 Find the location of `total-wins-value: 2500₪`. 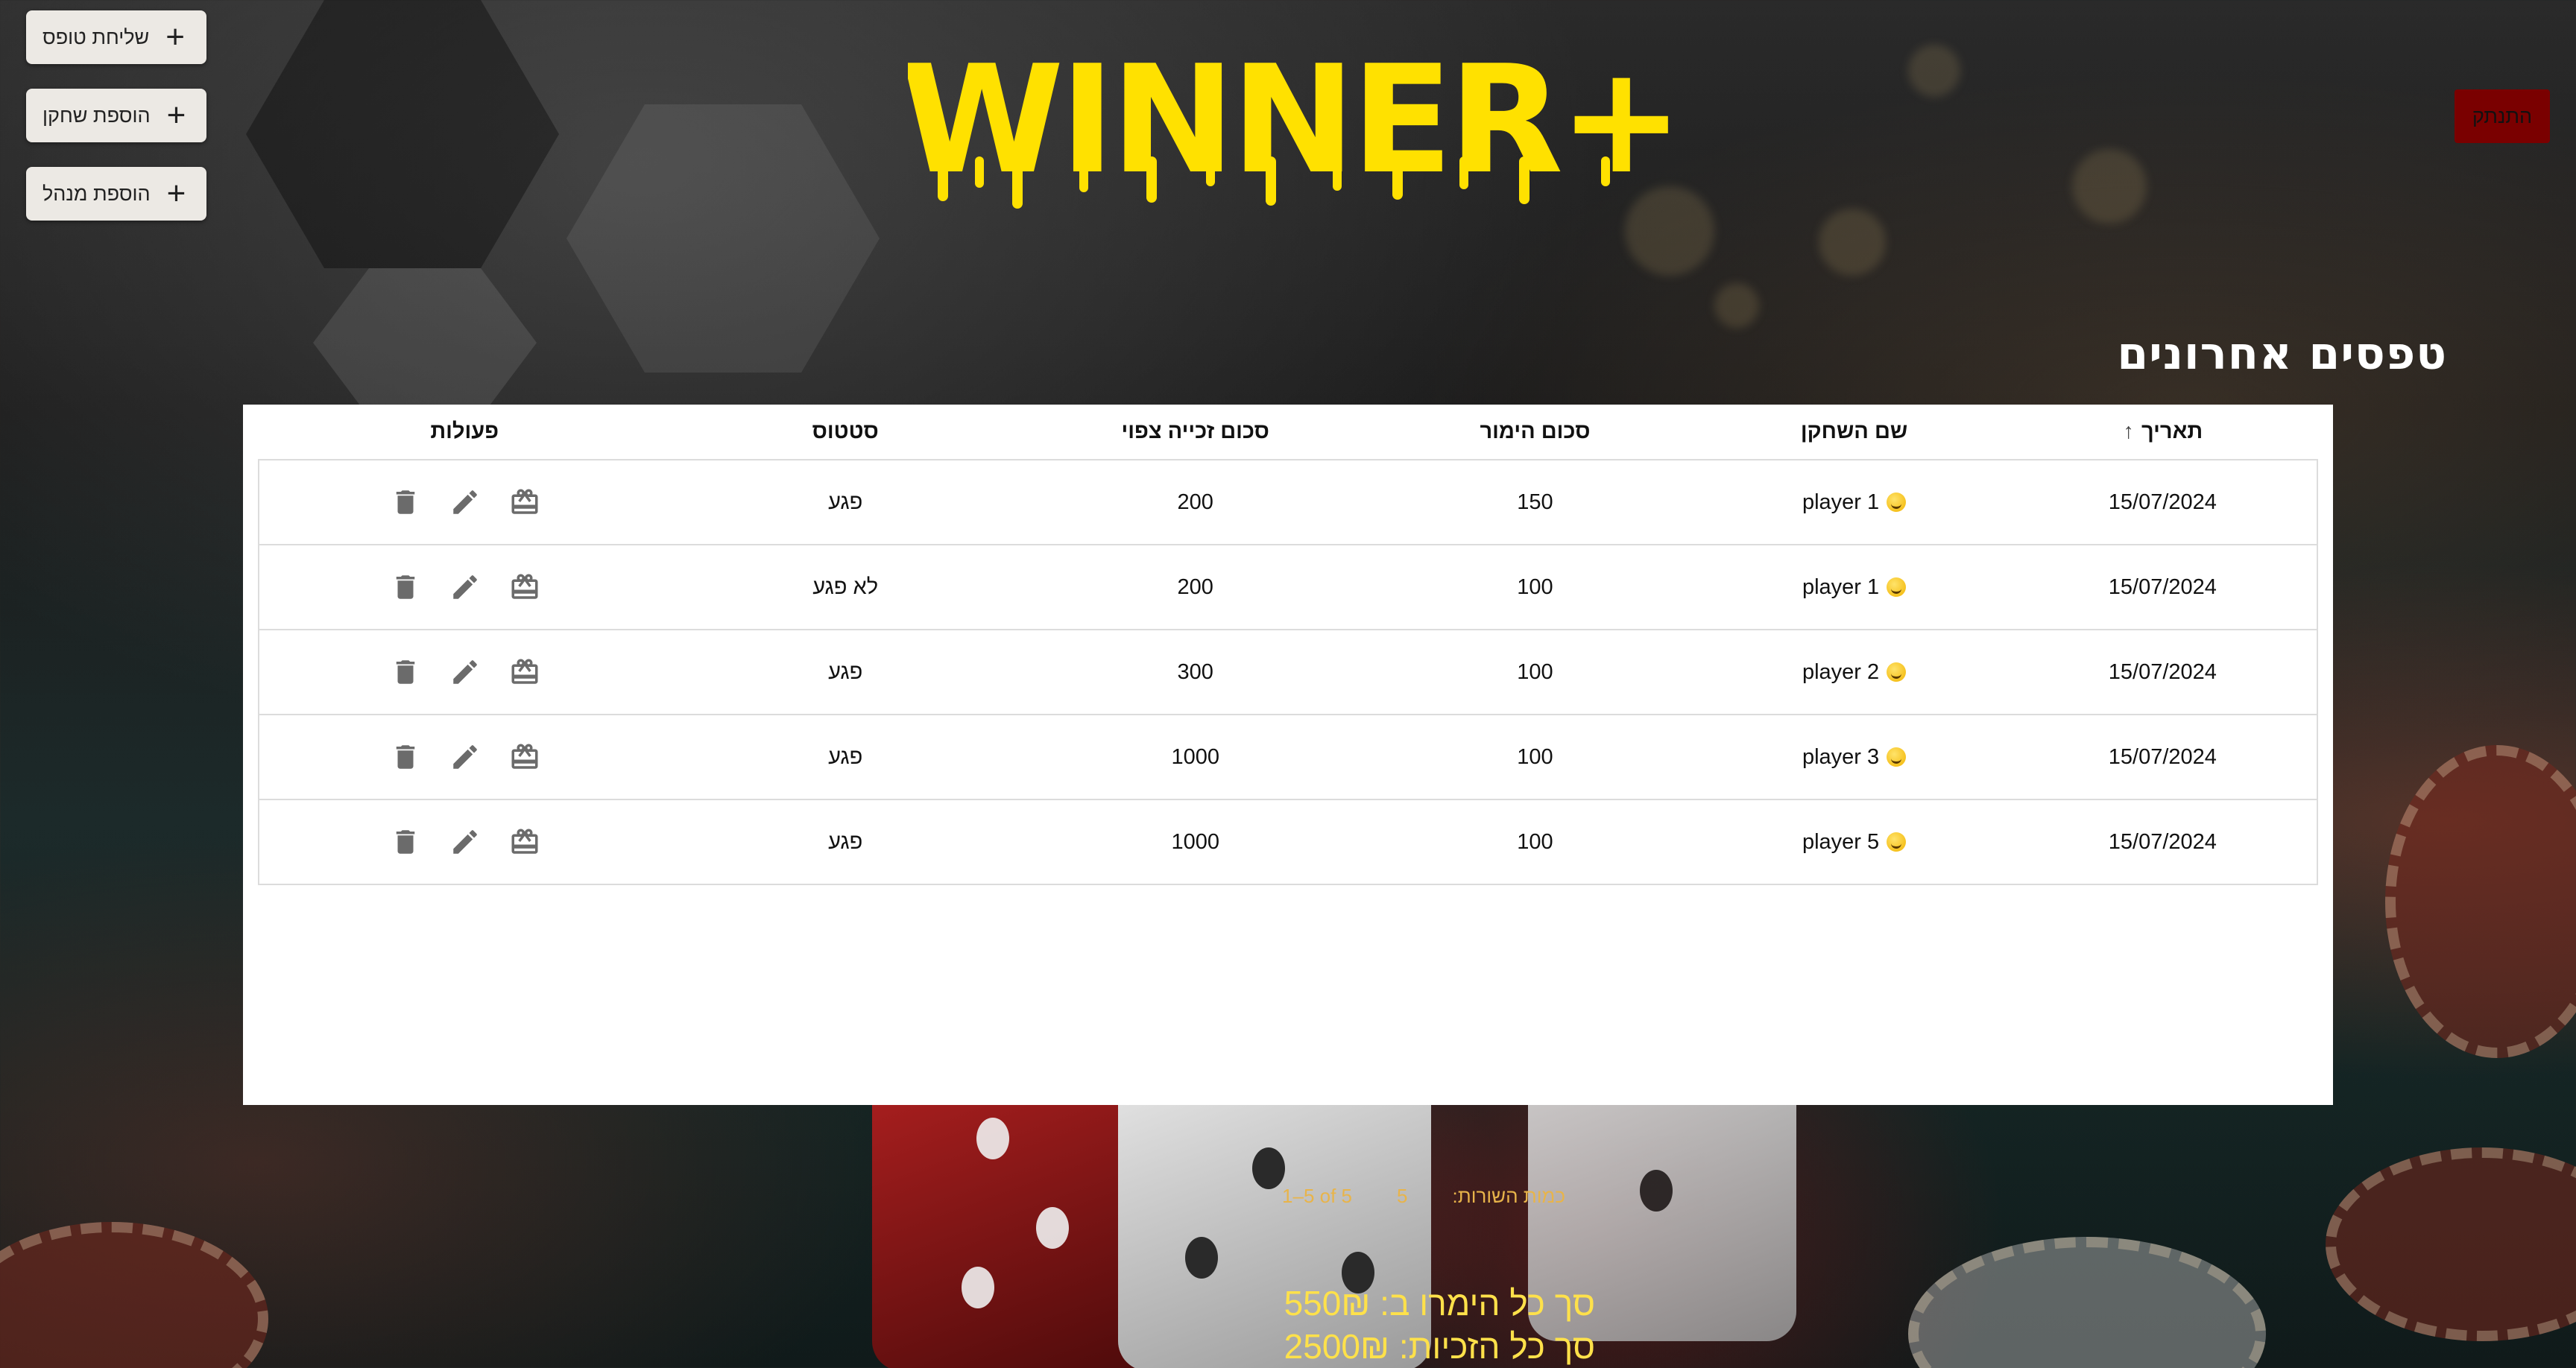

total-wins-value: 2500₪ is located at coordinates (1337, 1346).